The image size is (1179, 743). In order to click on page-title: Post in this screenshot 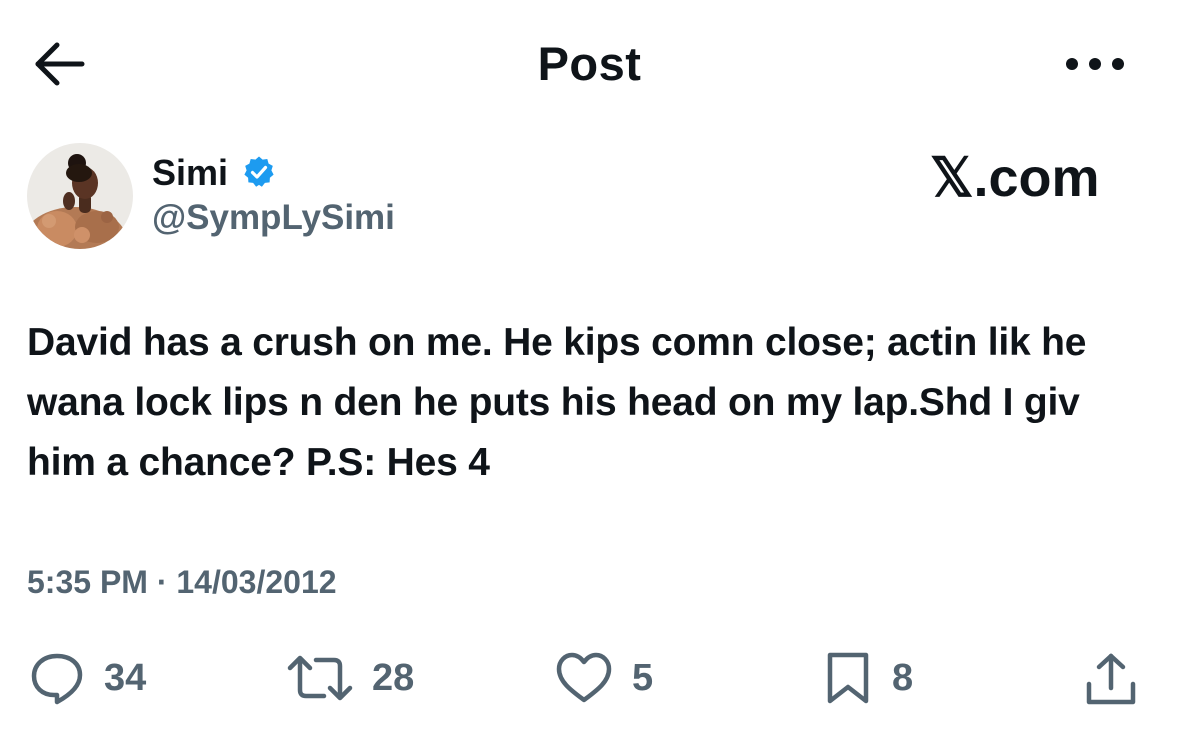, I will do `click(589, 63)`.